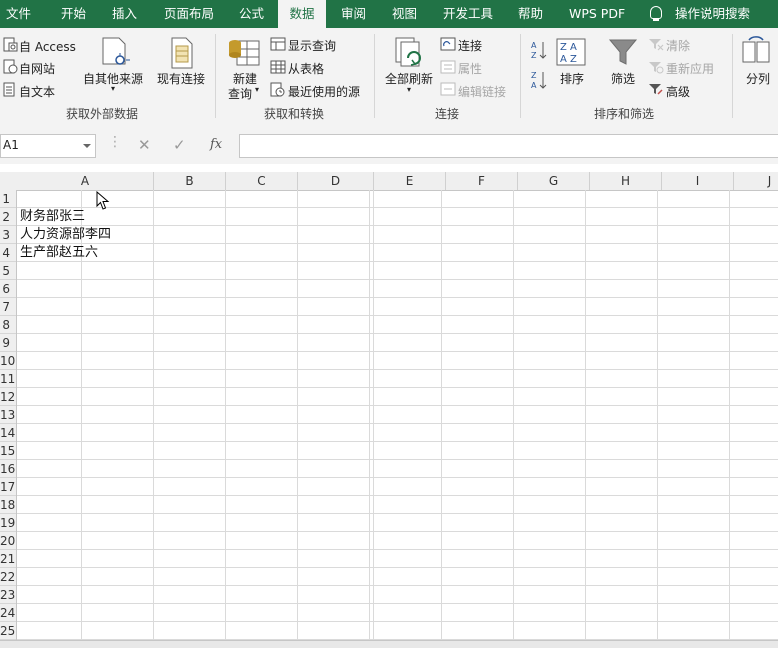  I want to click on column-header-i: I, so click(698, 181).